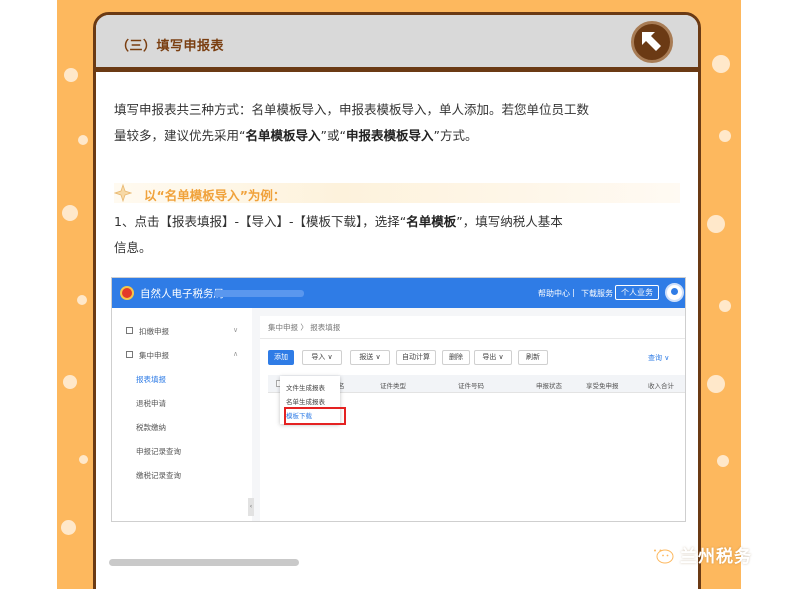 The width and height of the screenshot is (789, 589). I want to click on example-subheading: 以“名单模板导入”为例：, so click(397, 193).